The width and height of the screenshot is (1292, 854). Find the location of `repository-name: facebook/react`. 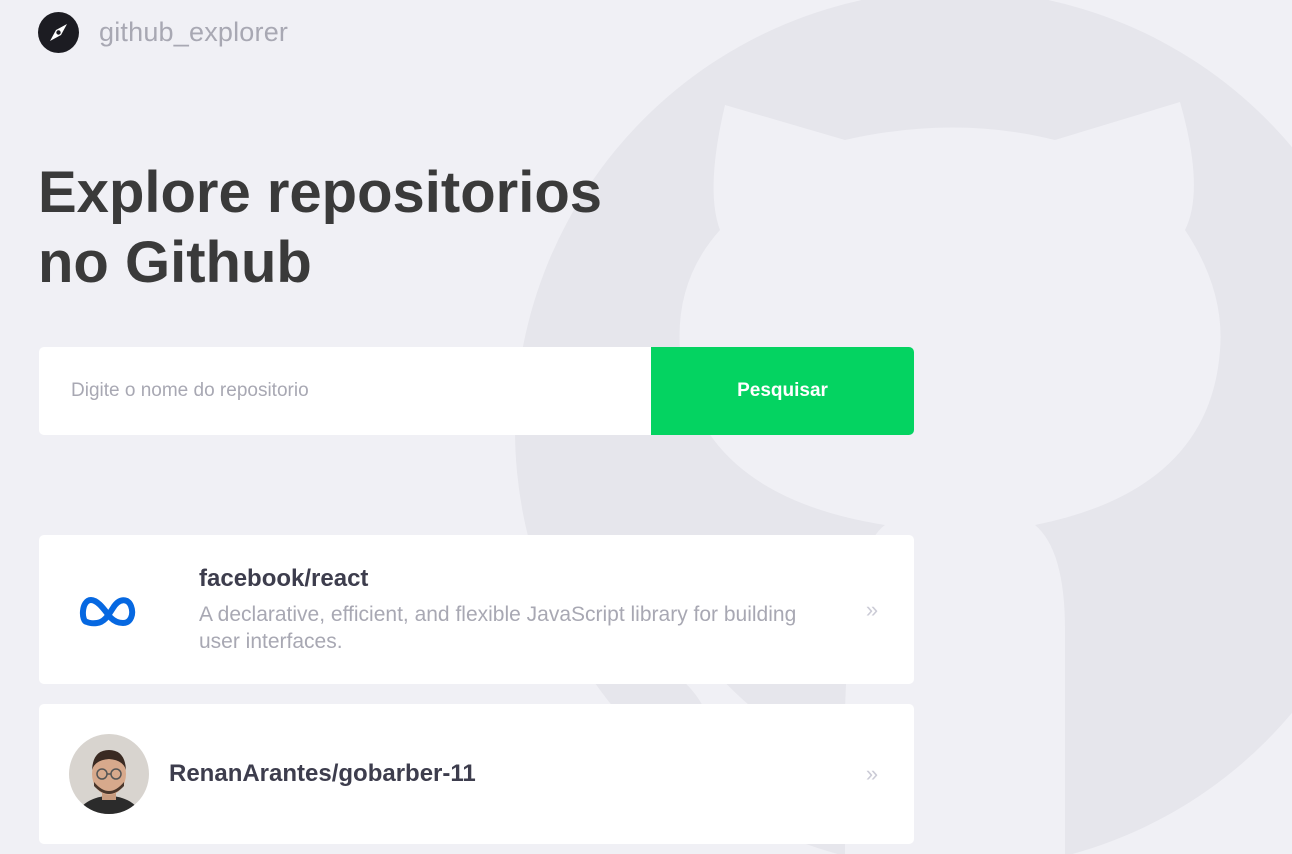

repository-name: facebook/react is located at coordinates (284, 578).